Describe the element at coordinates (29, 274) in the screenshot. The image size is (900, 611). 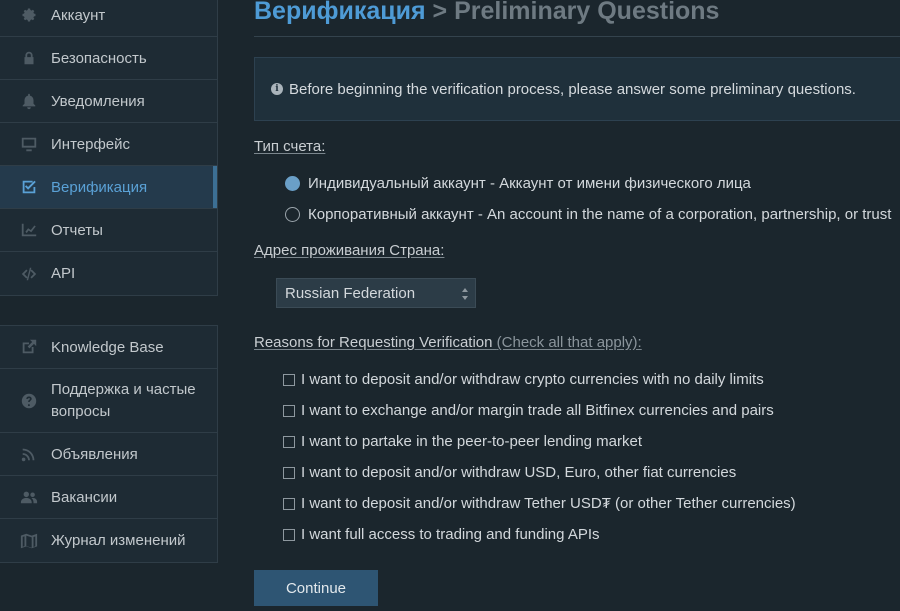
I see `code-icon` at that location.